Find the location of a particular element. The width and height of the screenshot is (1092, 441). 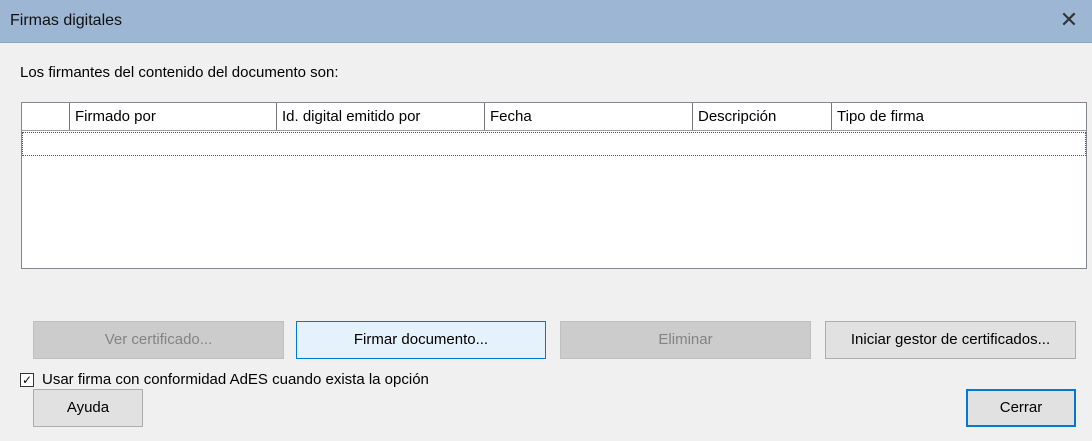

column-header-description: Descripción is located at coordinates (762, 116).